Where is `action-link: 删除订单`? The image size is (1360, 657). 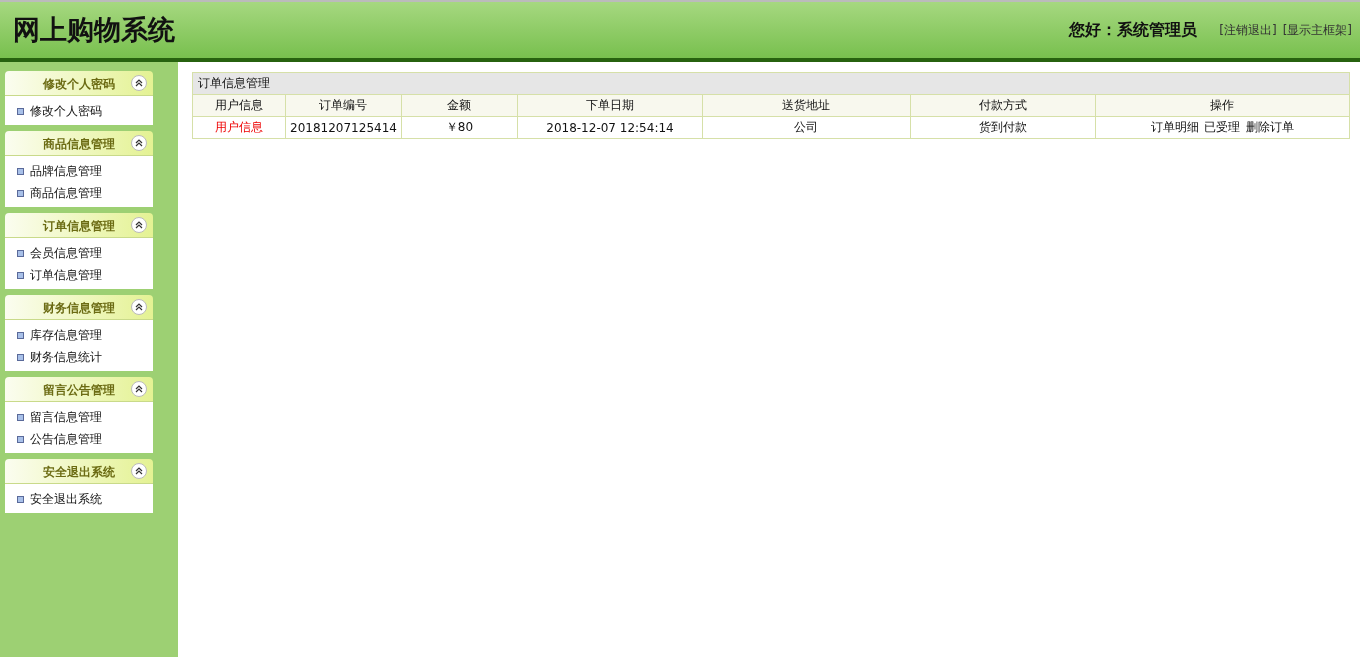
action-link: 删除订单 is located at coordinates (1270, 127).